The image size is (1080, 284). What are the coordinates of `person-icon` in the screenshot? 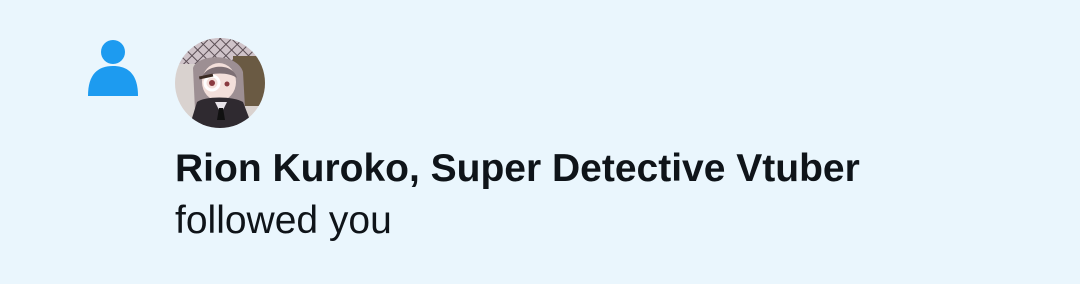 It's located at (113, 67).